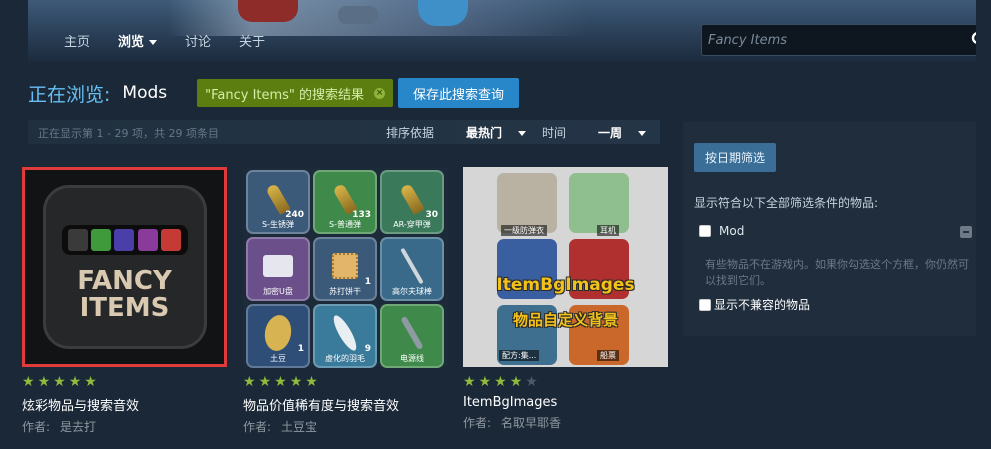 The height and width of the screenshot is (449, 991). I want to click on author-name: 土豆宝, so click(299, 427).